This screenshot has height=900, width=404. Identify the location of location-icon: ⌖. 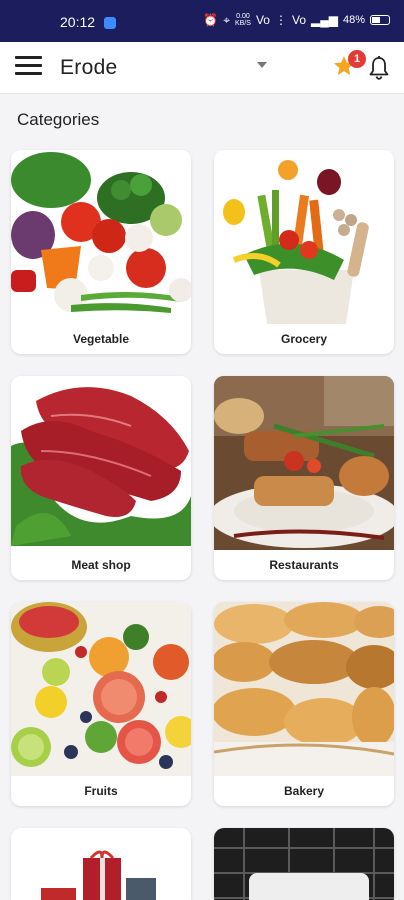
(227, 20).